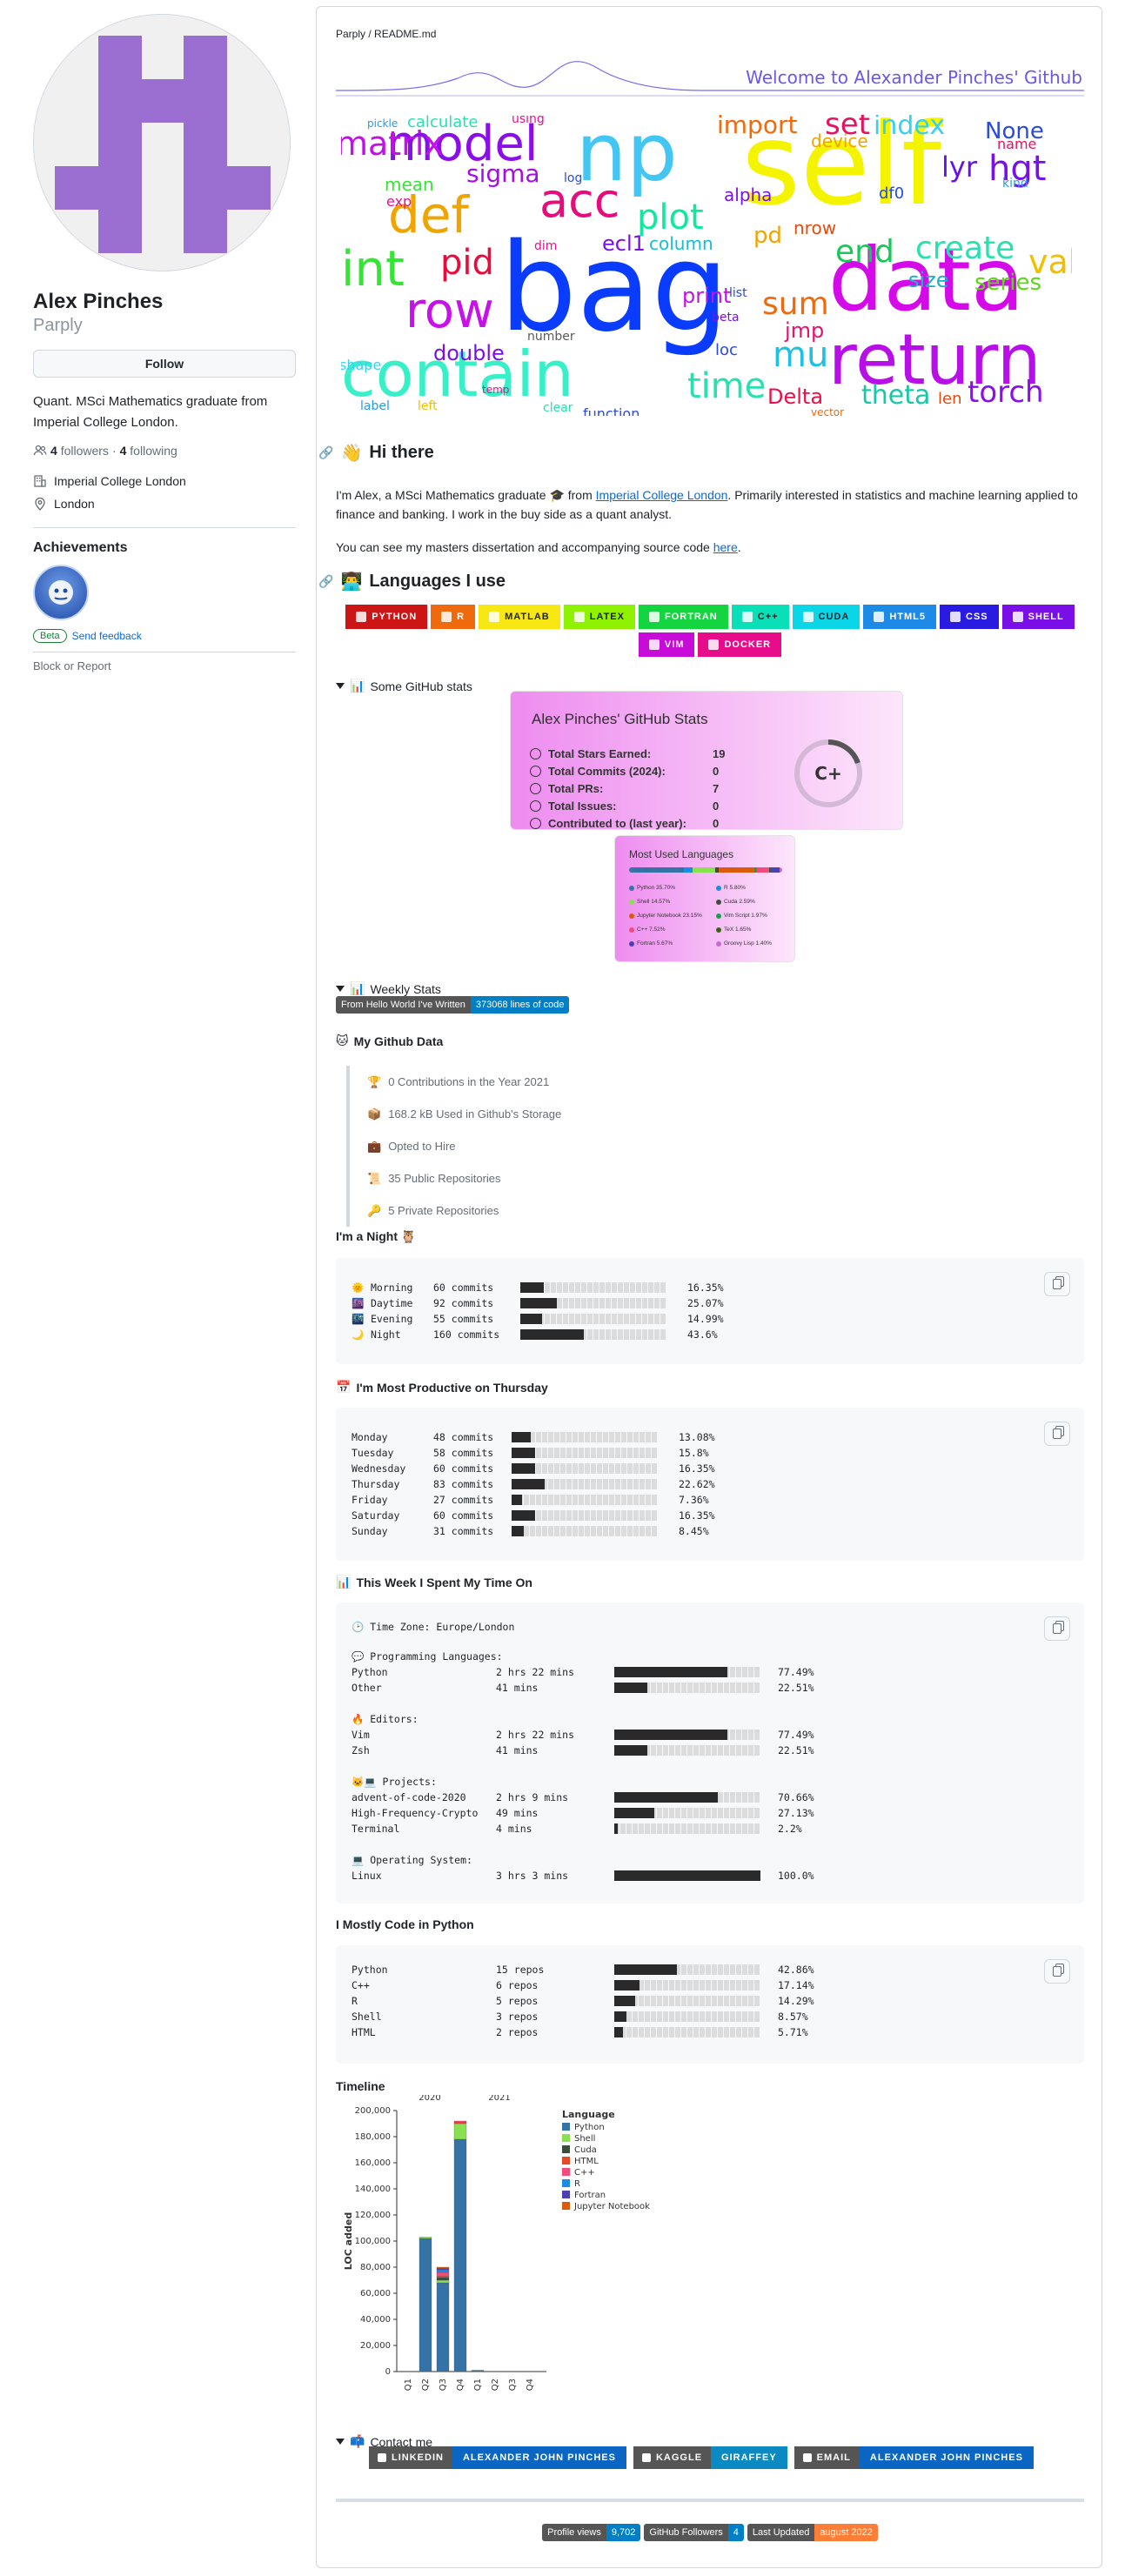 The image size is (1125, 2576). Describe the element at coordinates (760, 617) in the screenshot. I see `language-badge: C++` at that location.